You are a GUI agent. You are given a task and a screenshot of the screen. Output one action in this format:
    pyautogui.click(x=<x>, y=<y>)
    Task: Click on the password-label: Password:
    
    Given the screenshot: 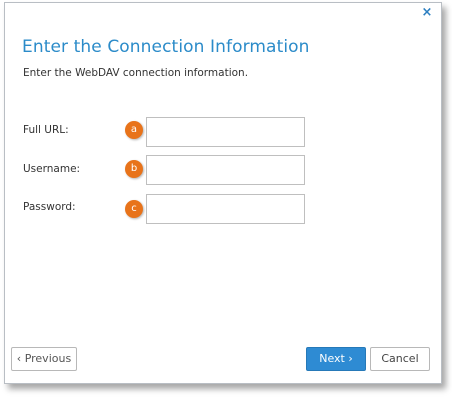 What is the action you would take?
    pyautogui.click(x=49, y=207)
    